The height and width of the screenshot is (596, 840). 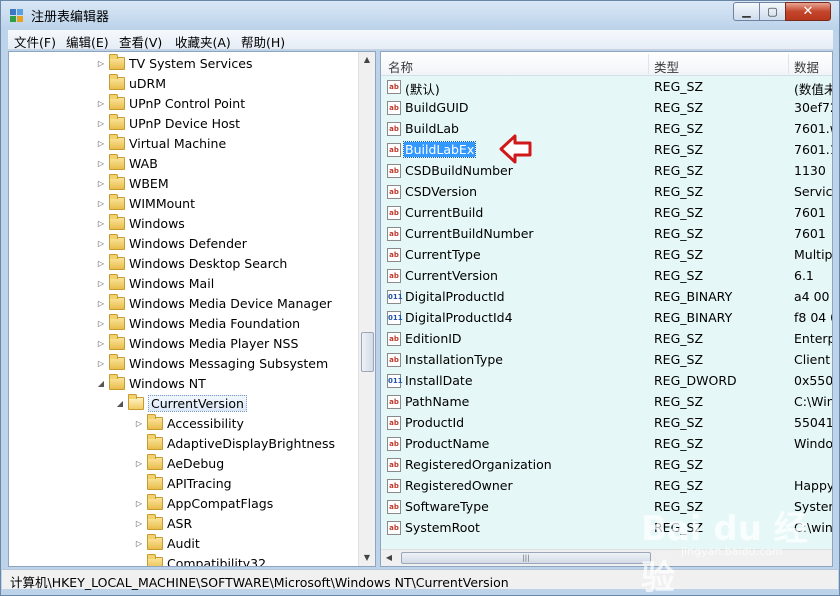 What do you see at coordinates (183, 483) in the screenshot?
I see `tree-item: APITracing` at bounding box center [183, 483].